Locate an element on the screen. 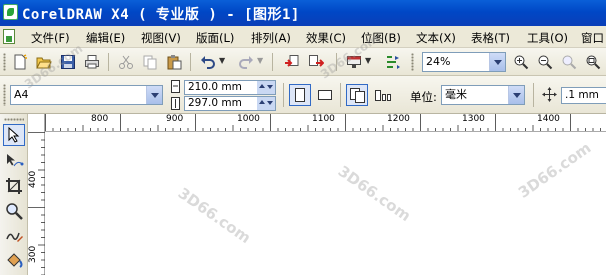 The image size is (606, 275). landscape-icon is located at coordinates (325, 95).